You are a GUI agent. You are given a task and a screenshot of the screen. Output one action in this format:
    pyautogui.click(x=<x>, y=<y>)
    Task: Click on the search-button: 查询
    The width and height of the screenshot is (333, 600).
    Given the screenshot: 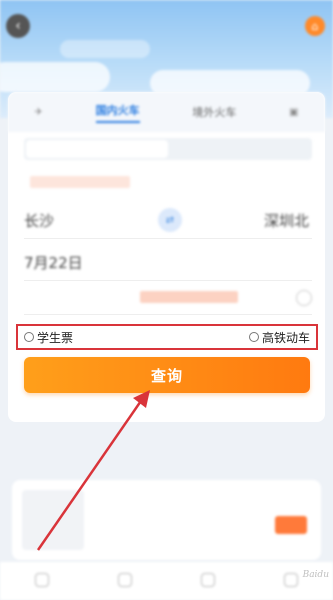 What is the action you would take?
    pyautogui.click(x=167, y=375)
    